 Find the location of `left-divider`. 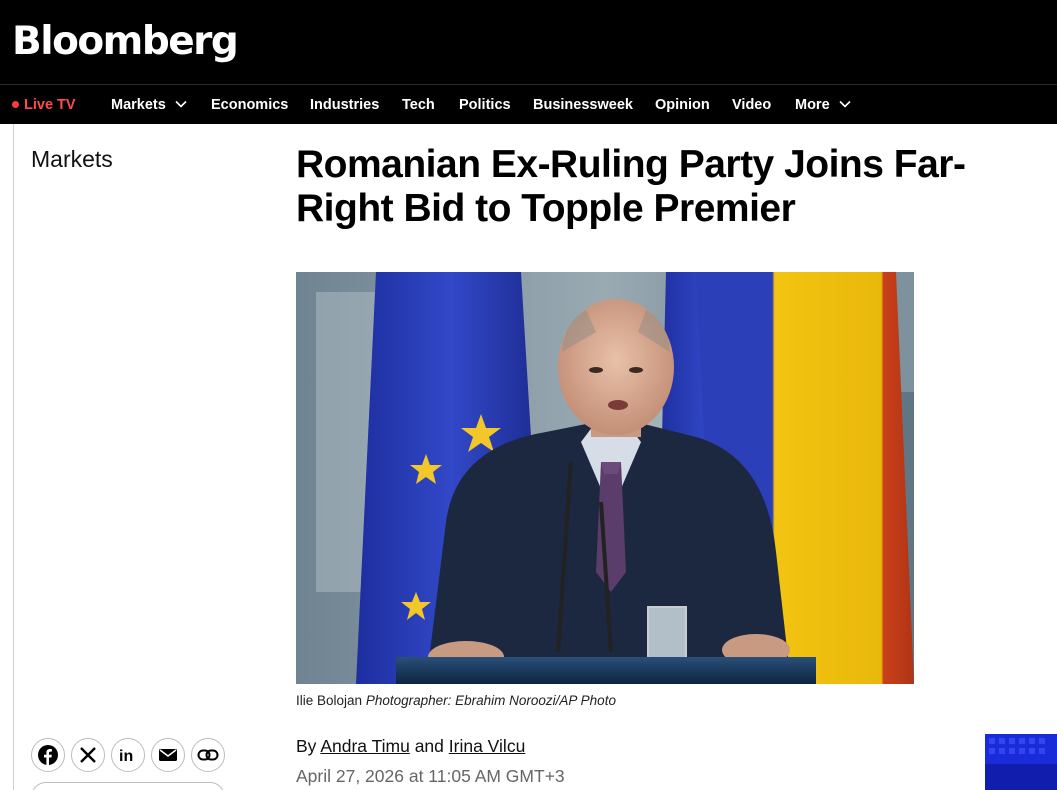

left-divider is located at coordinates (13, 457).